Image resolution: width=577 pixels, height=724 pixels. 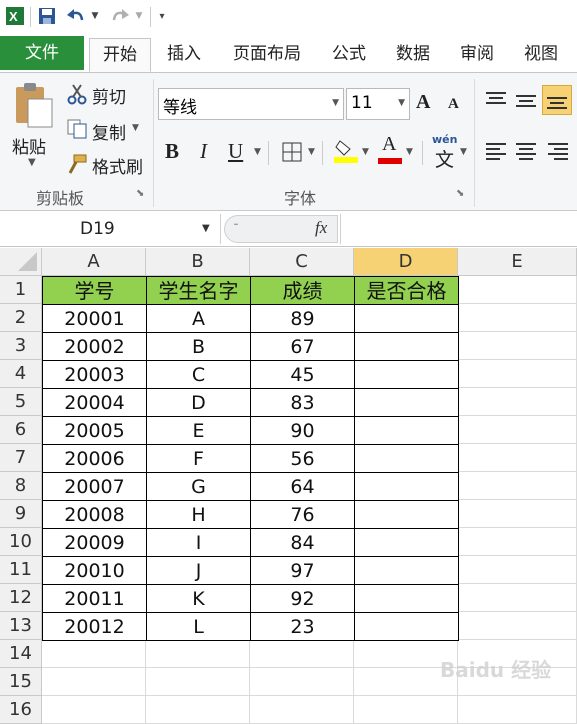 What do you see at coordinates (458, 229) in the screenshot?
I see `formula-input` at bounding box center [458, 229].